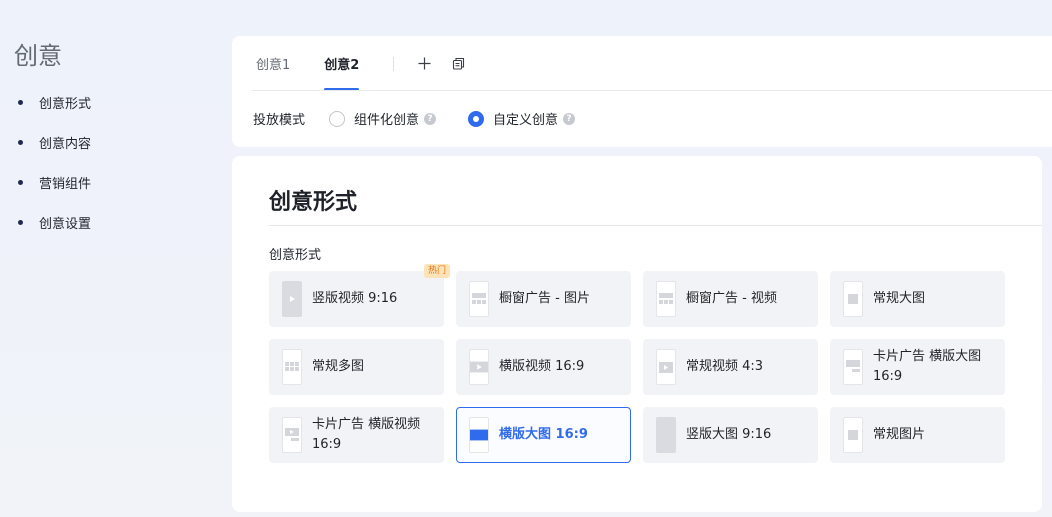 The width and height of the screenshot is (1052, 517). I want to click on card-video-thumb-icon, so click(292, 435).